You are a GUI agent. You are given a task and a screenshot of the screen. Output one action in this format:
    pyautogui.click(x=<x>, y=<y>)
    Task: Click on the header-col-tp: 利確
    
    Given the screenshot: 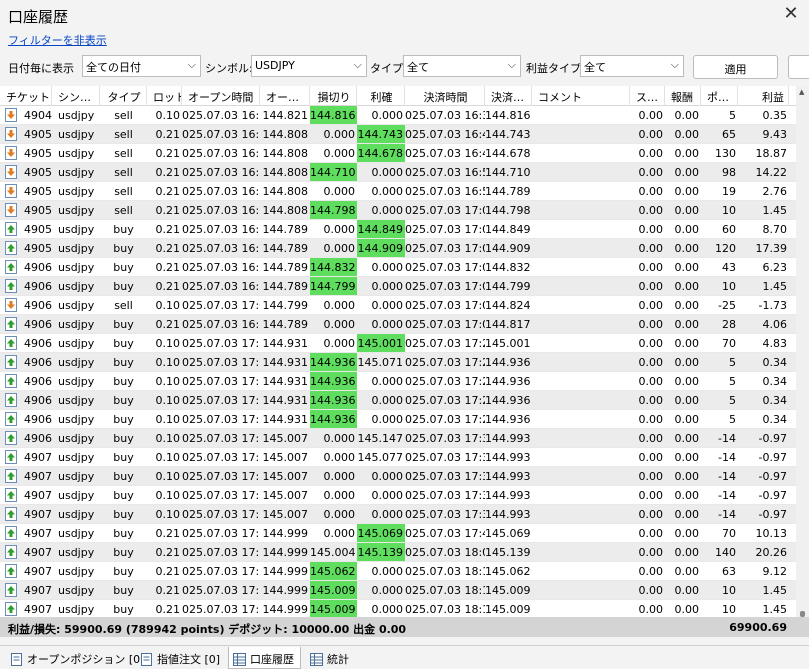 What is the action you would take?
    pyautogui.click(x=381, y=96)
    